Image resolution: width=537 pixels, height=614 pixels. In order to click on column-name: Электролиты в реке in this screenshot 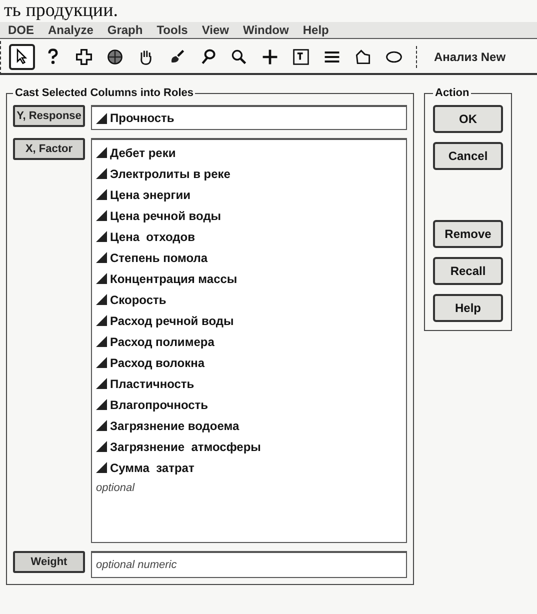, I will do `click(170, 173)`.